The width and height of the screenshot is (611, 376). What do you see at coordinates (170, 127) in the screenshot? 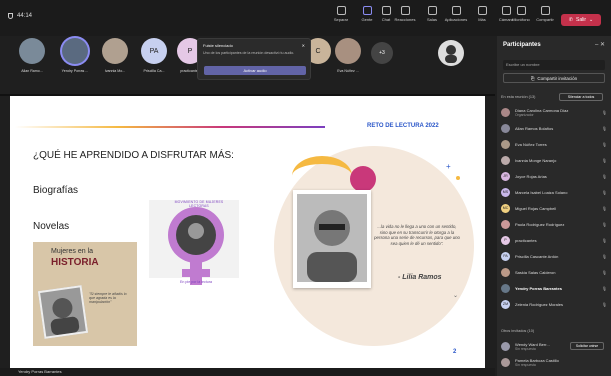
I see `slide-rule` at bounding box center [170, 127].